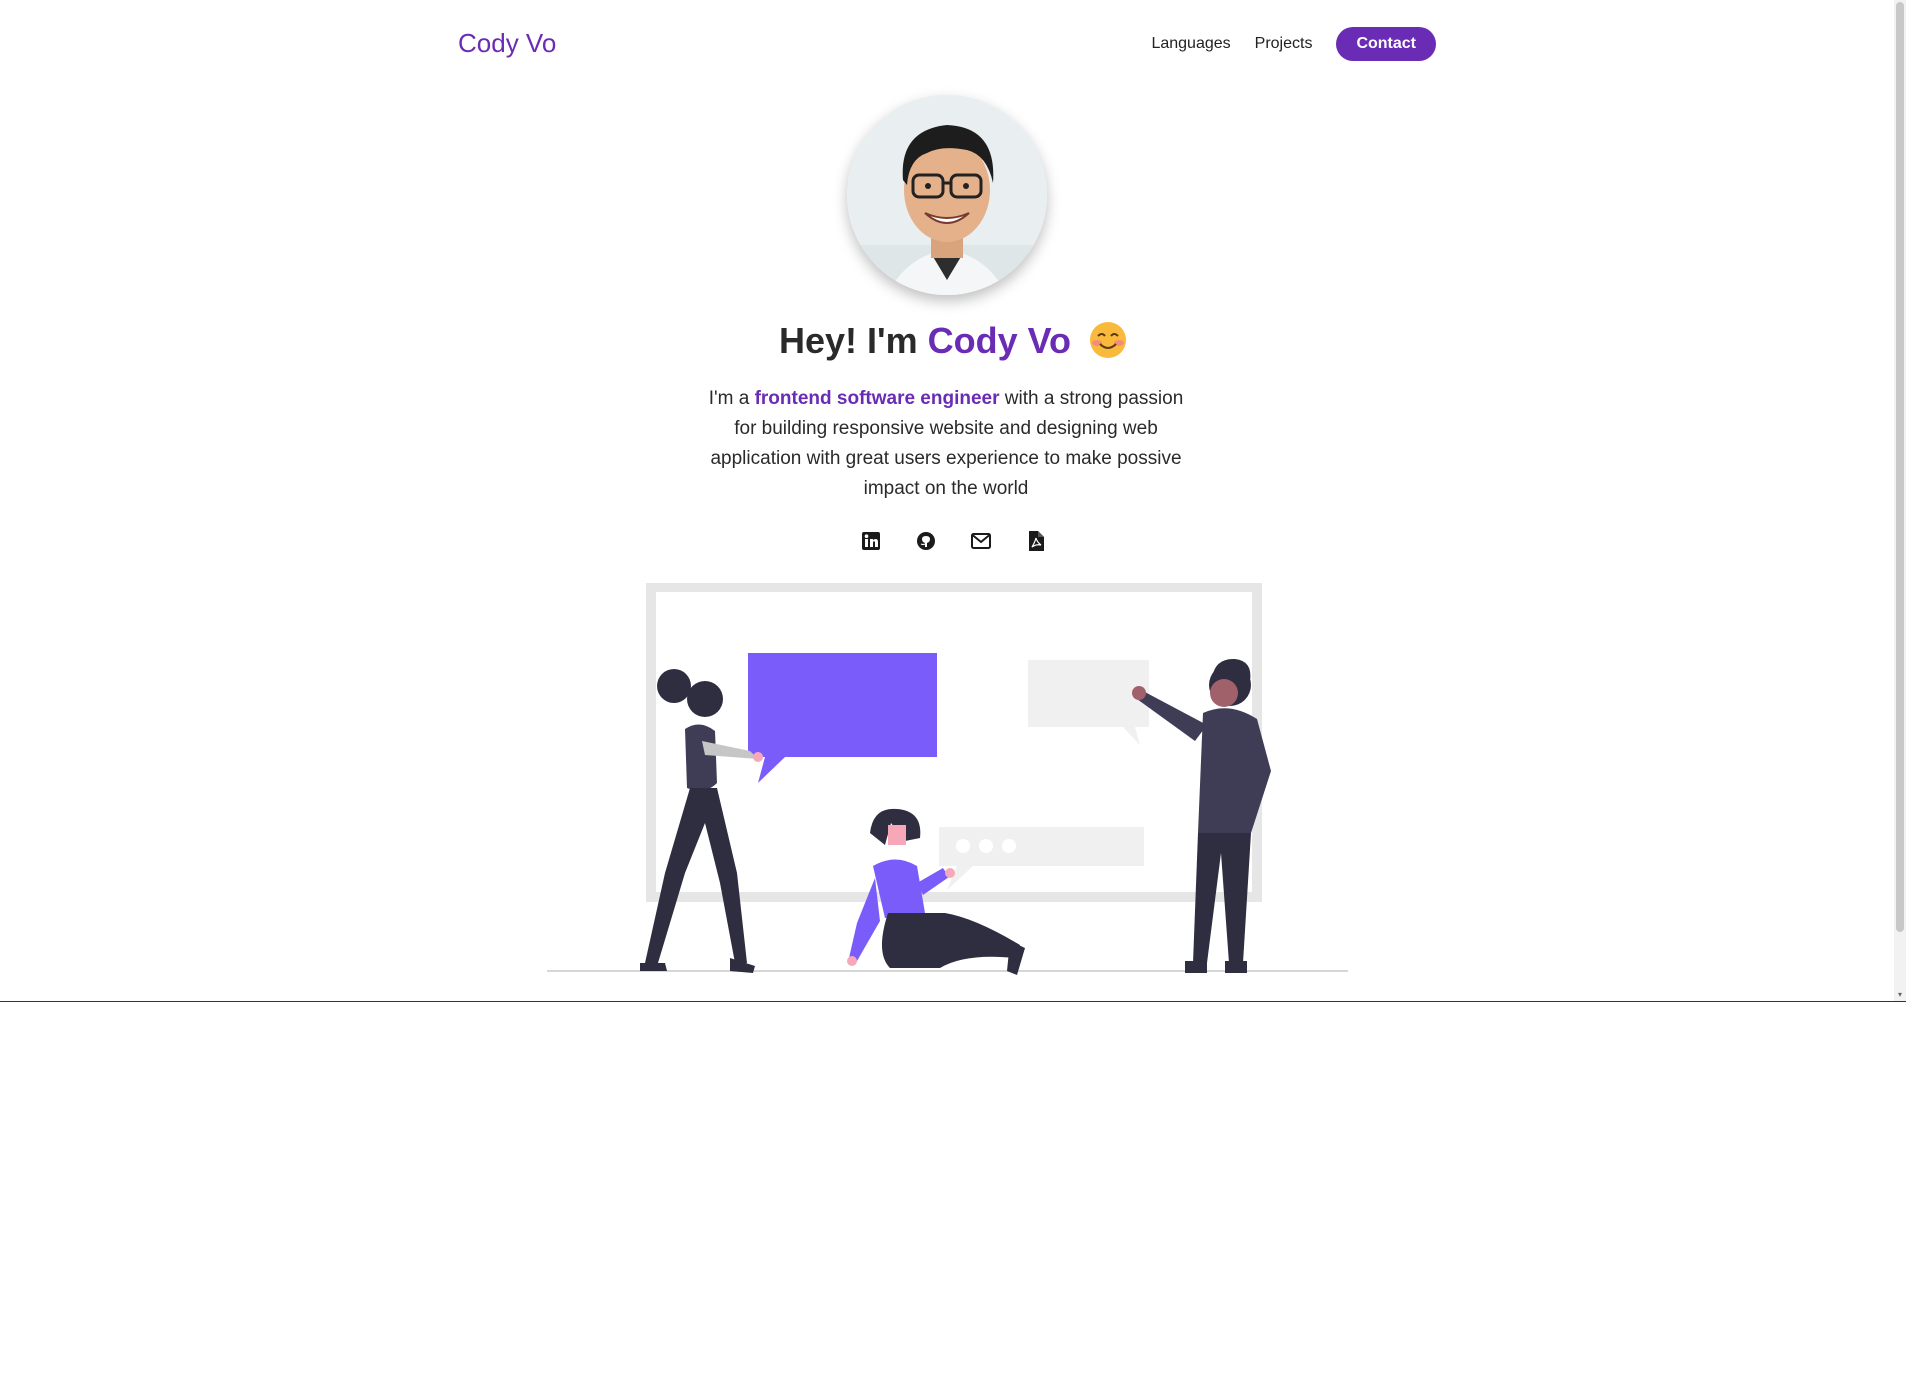 This screenshot has height=1396, width=1906. What do you see at coordinates (926, 541) in the screenshot?
I see `github-icon` at bounding box center [926, 541].